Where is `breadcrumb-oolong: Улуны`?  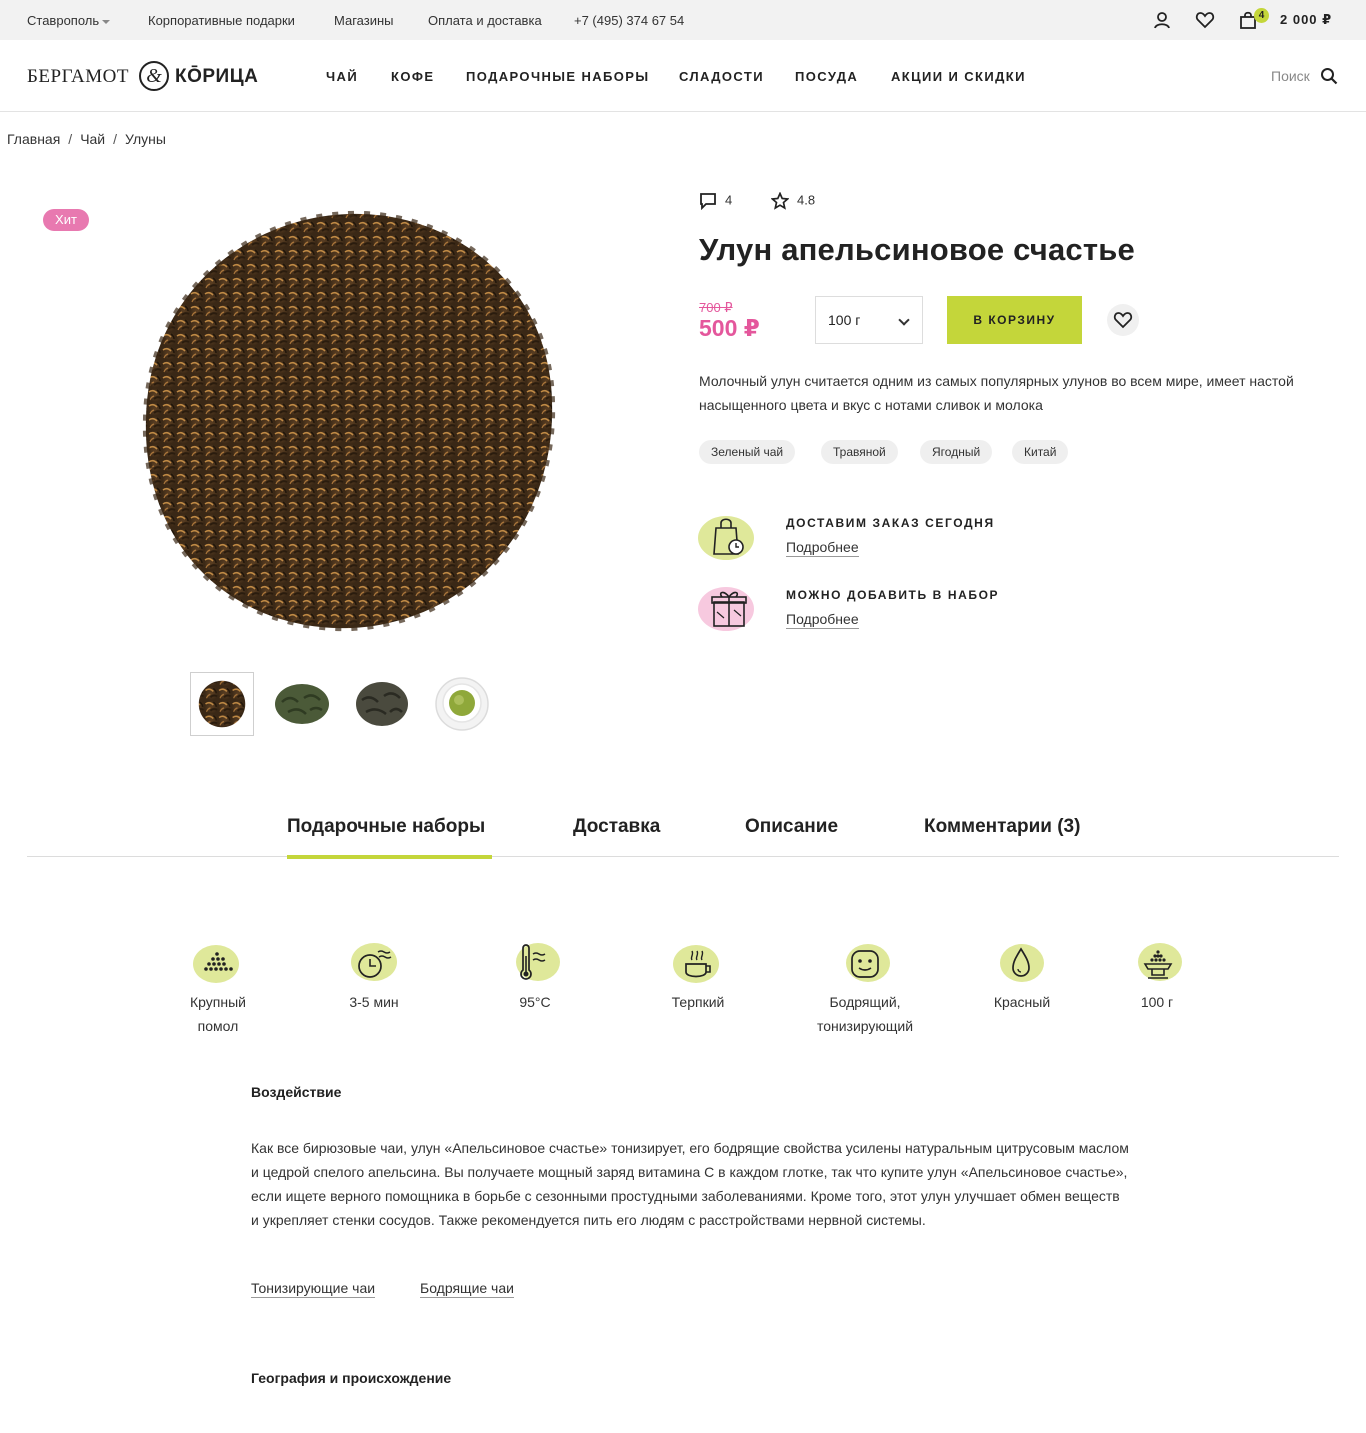 breadcrumb-oolong: Улуны is located at coordinates (145, 139).